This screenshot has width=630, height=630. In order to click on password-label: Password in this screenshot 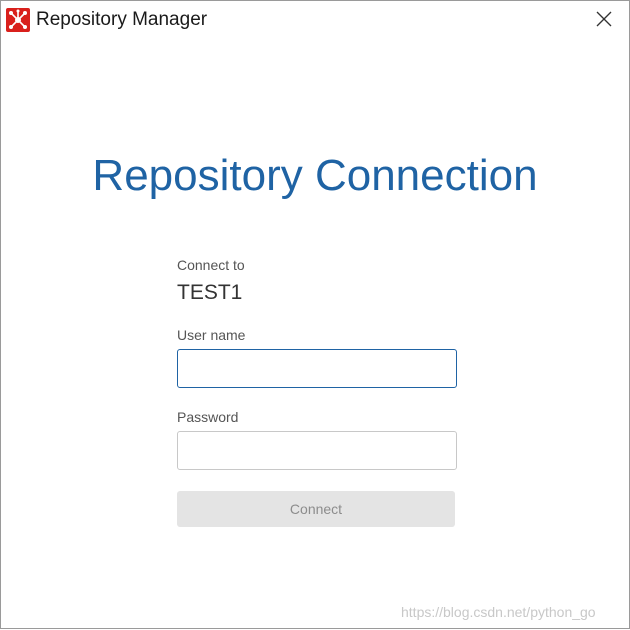, I will do `click(208, 417)`.